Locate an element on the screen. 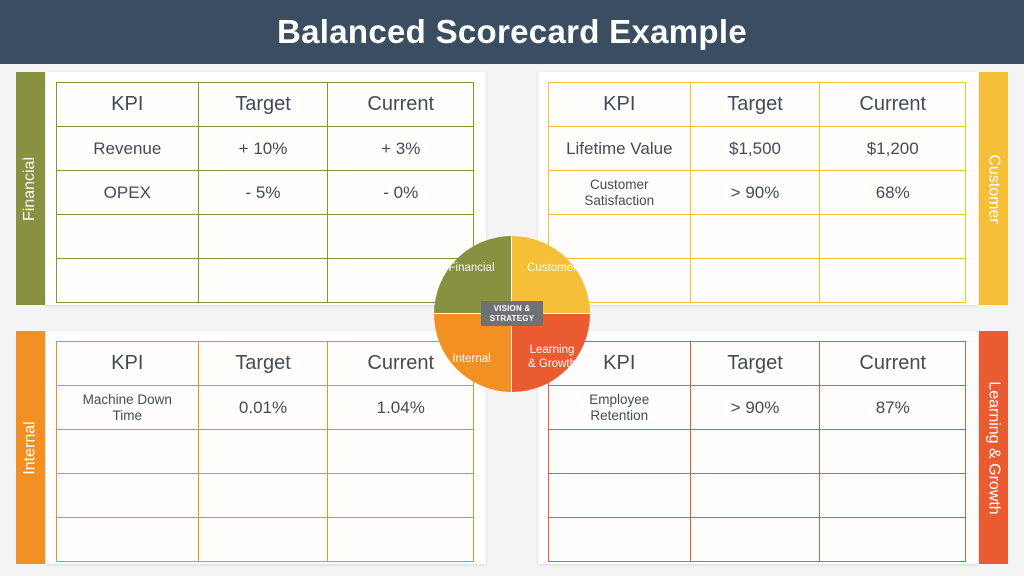  table-row: Employee Retention > 90% 87% is located at coordinates (757, 407).